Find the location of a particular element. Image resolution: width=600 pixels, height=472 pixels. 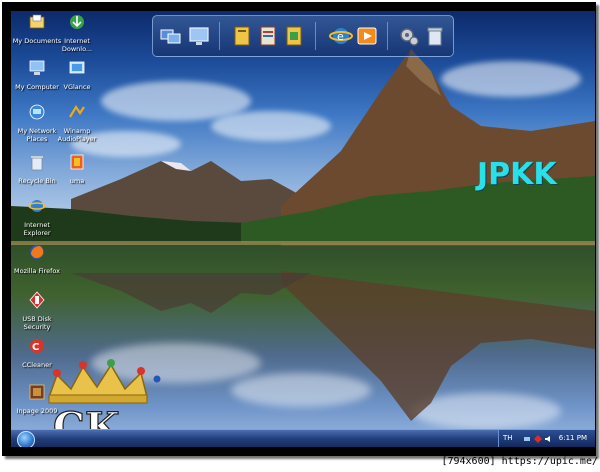

uma-icon is located at coordinates (77, 162).